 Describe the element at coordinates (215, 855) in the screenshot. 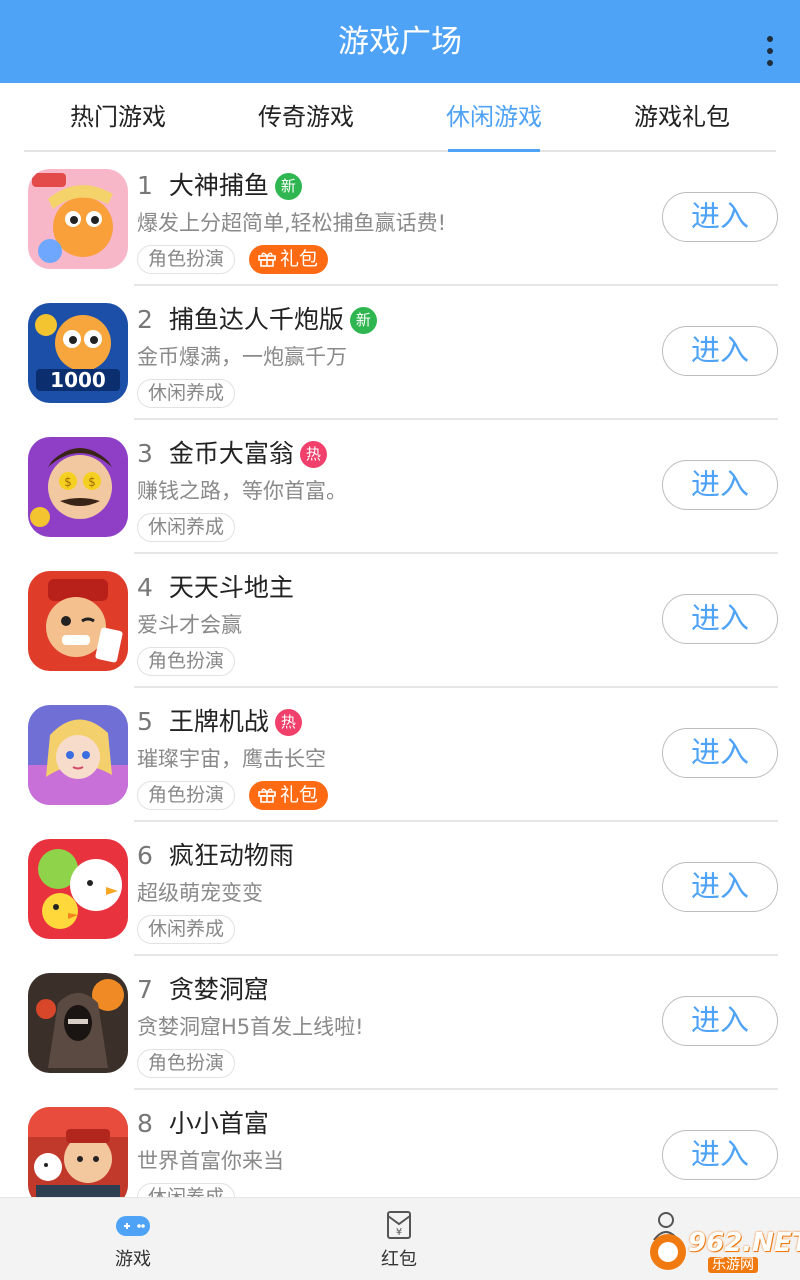

I see `game-title: 6 疯狂动物雨` at that location.